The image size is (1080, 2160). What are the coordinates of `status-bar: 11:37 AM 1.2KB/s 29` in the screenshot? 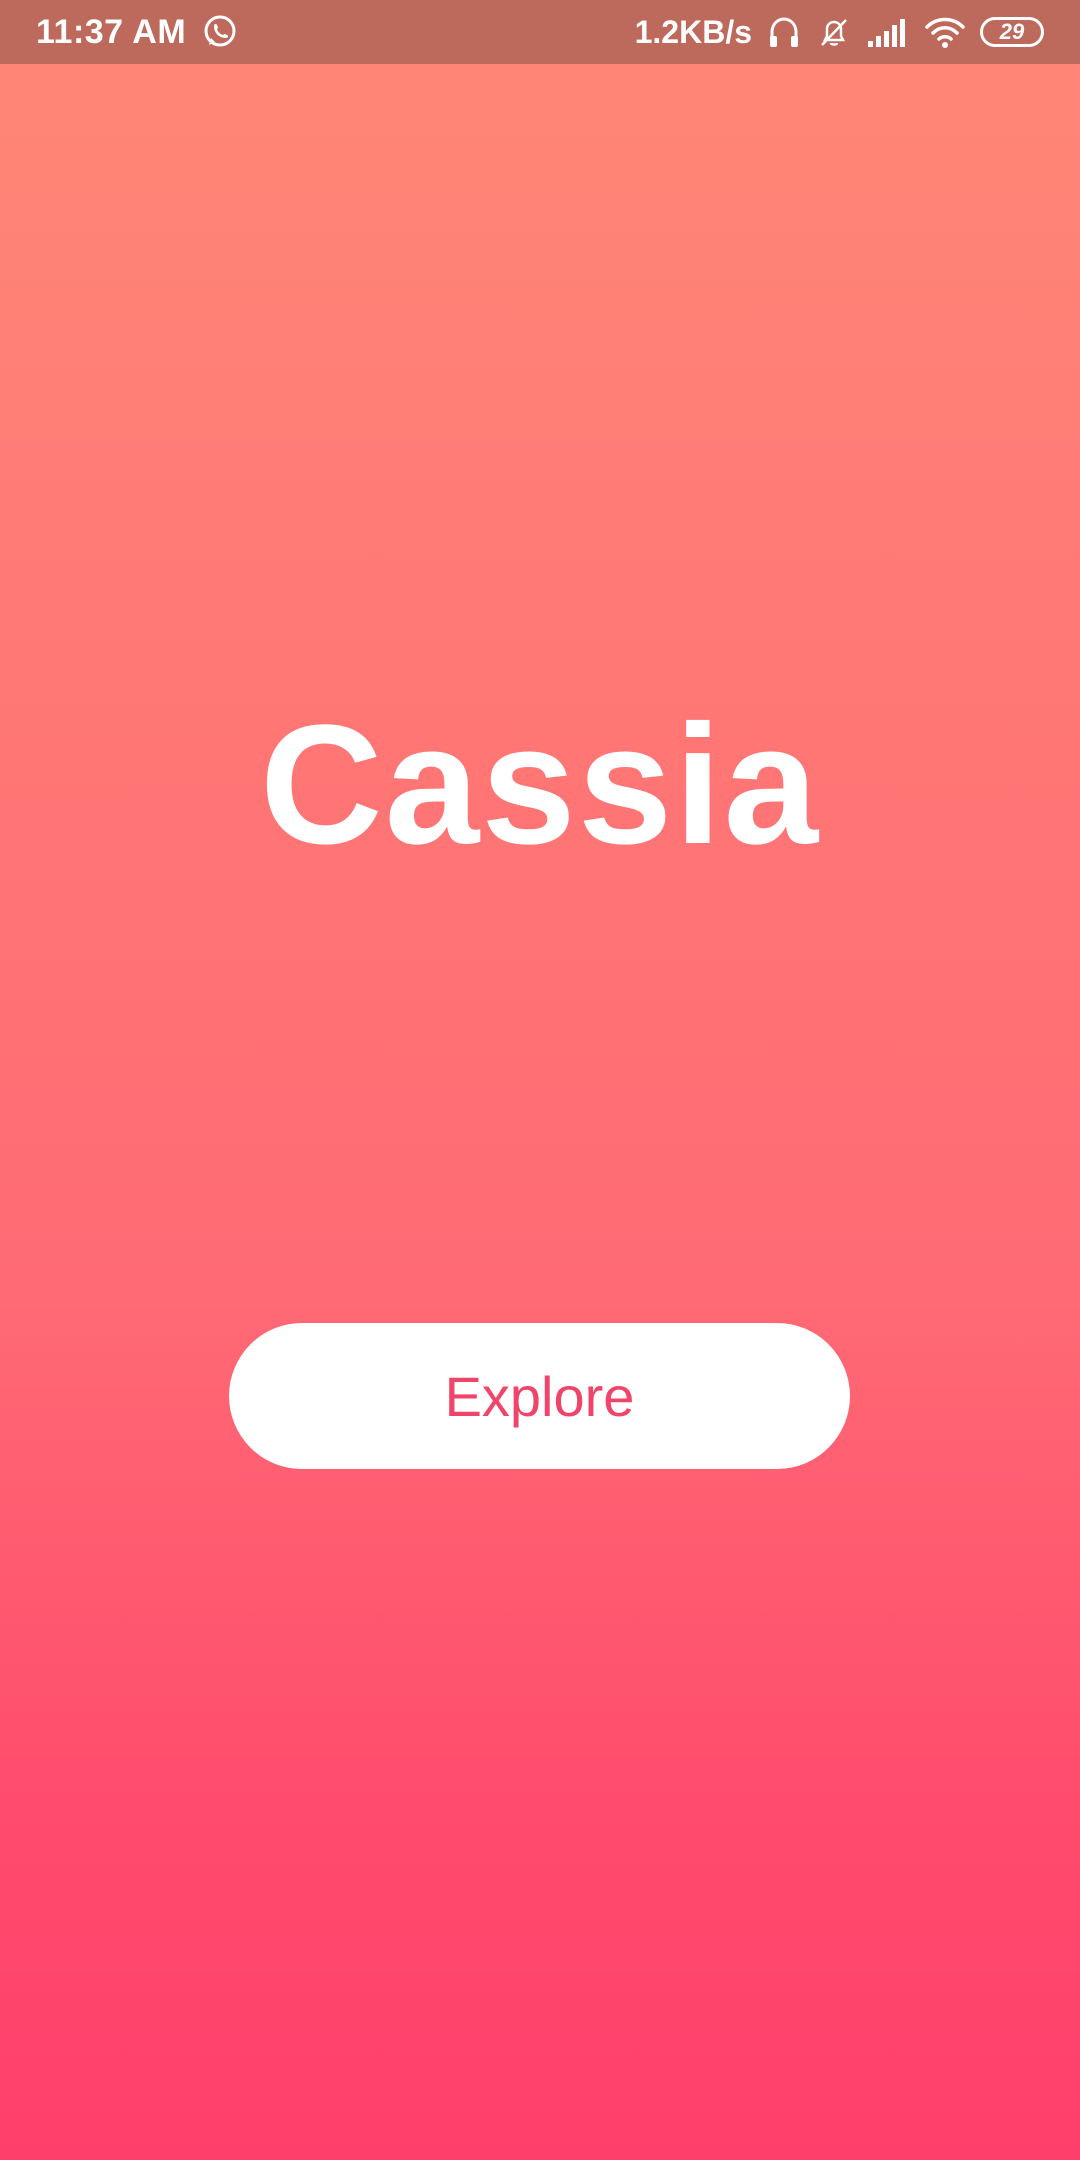 It's located at (540, 32).